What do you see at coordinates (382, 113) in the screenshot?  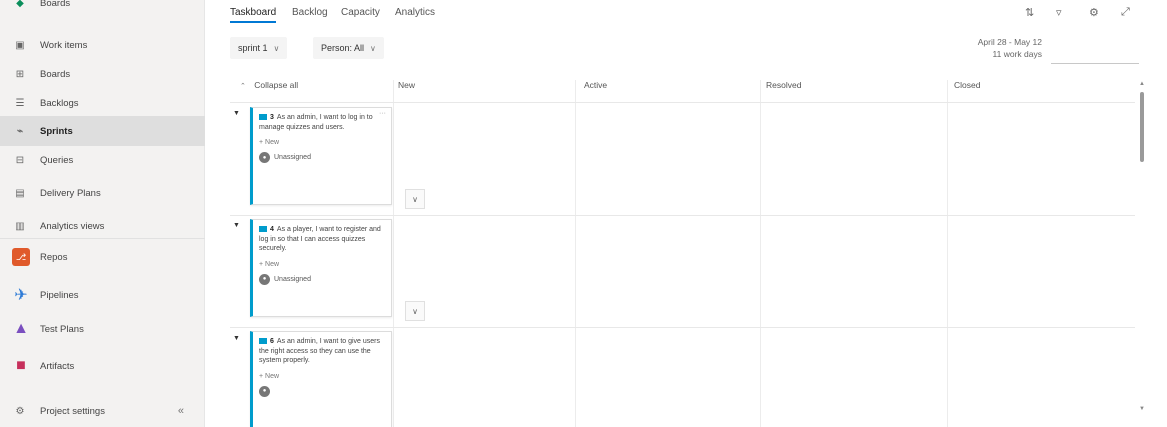 I see `more-options-icon: ···` at bounding box center [382, 113].